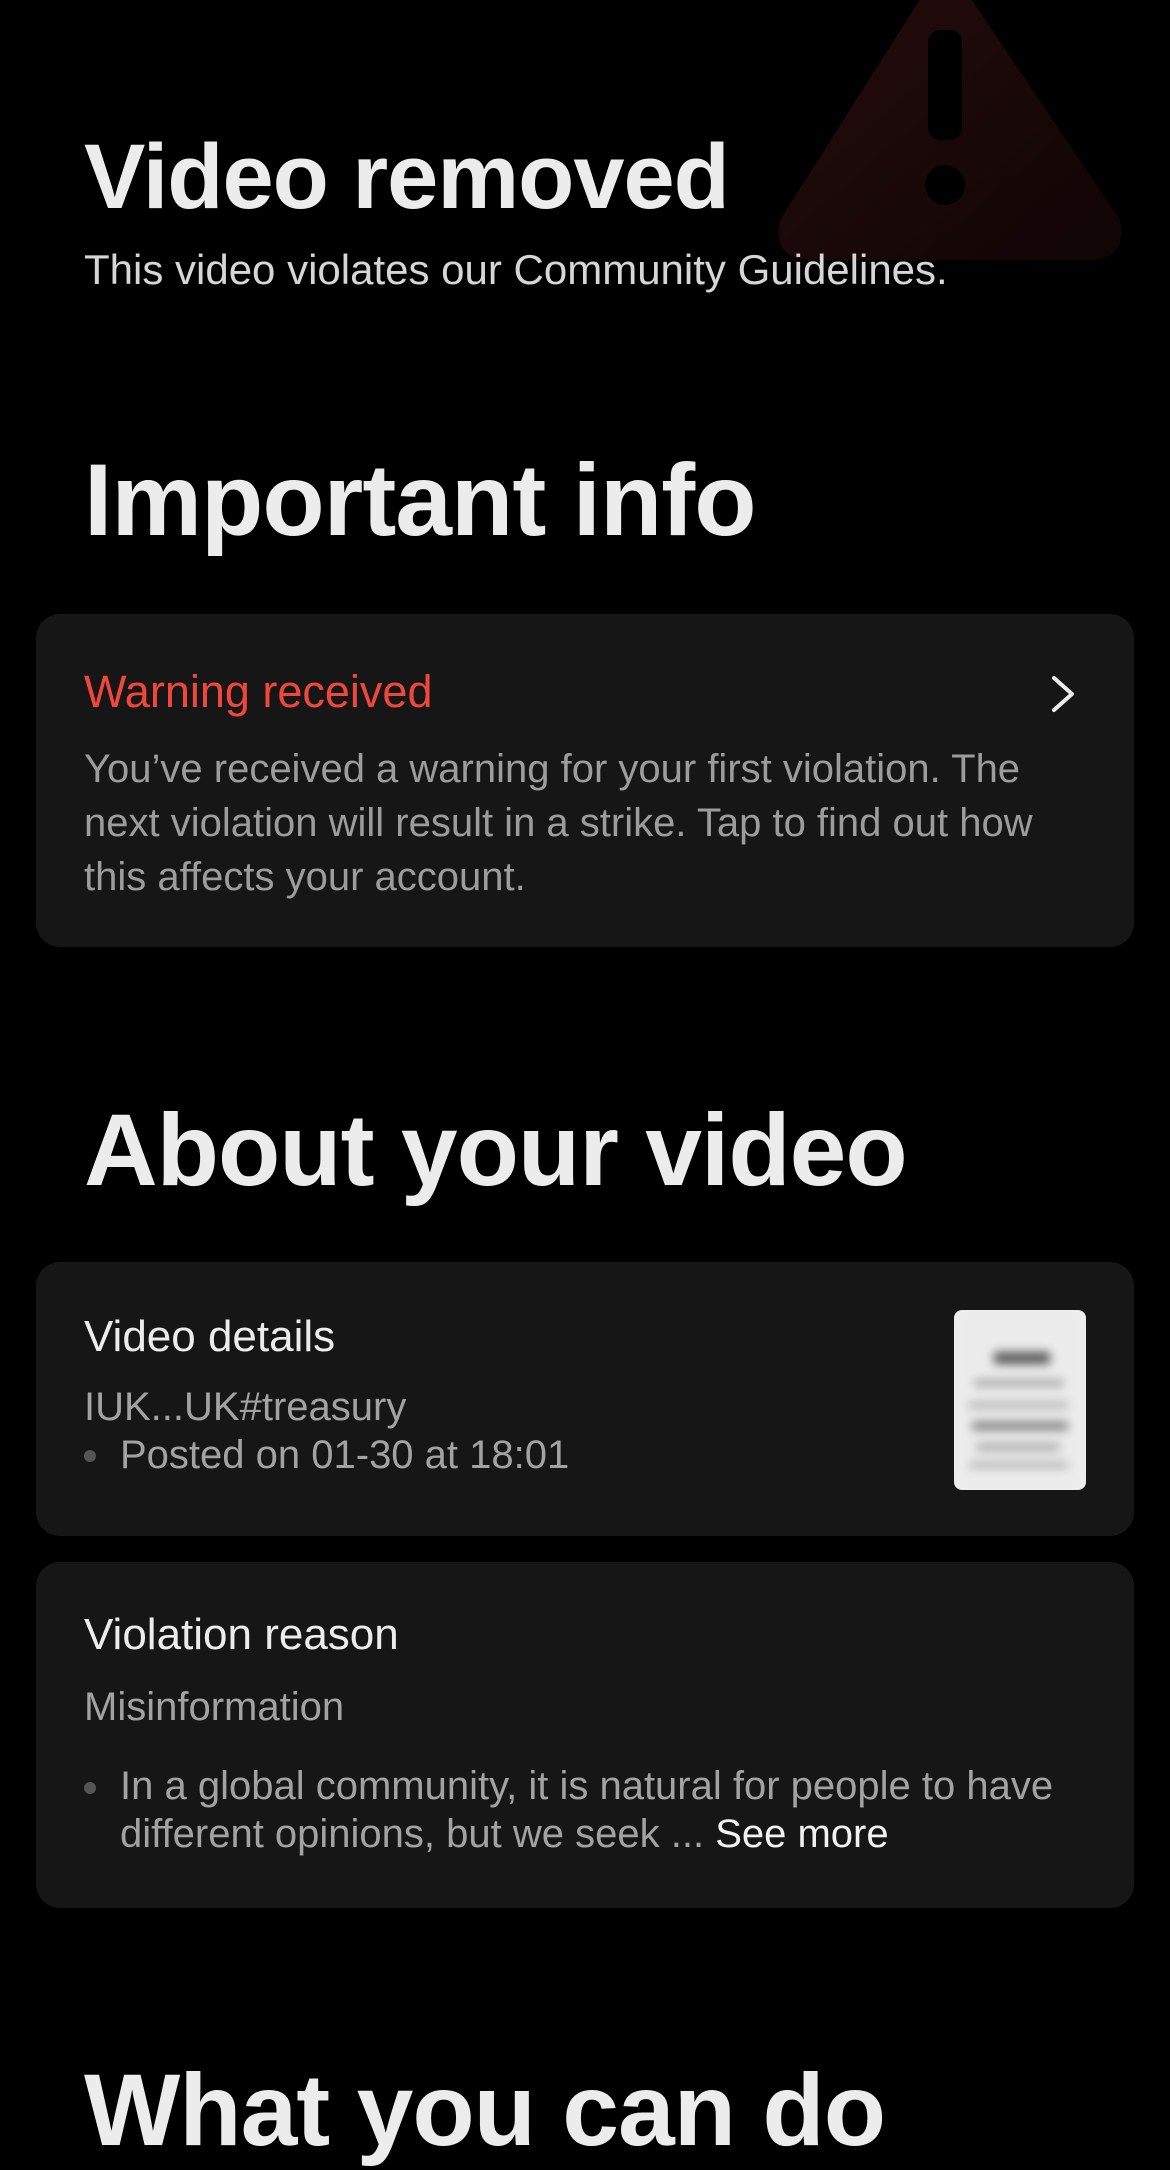 The image size is (1170, 2170). I want to click on violation-reason-title: Violation reason, so click(241, 1634).